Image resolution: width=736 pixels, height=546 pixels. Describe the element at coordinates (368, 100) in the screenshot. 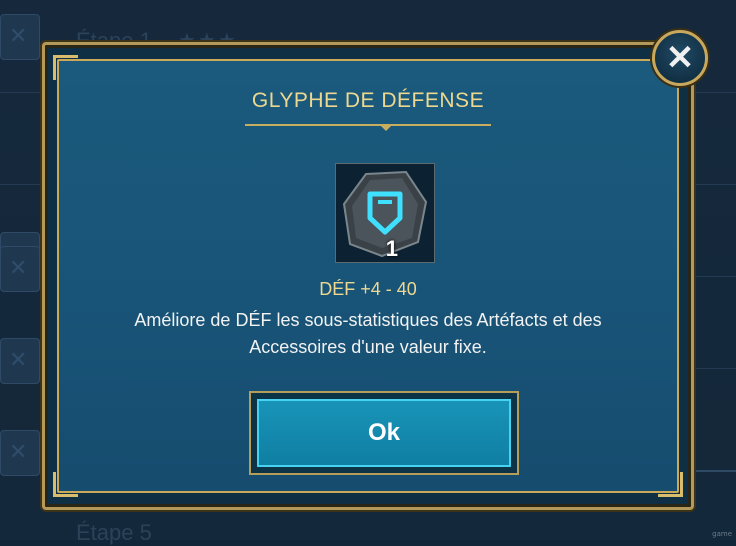

I see `dialog-title: GLYPHE DE DÉFENSE` at that location.